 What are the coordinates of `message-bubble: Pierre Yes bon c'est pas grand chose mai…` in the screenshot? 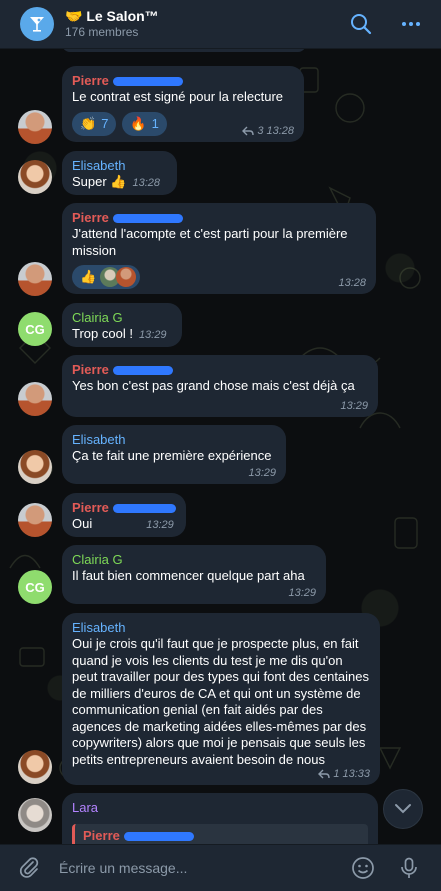 It's located at (220, 386).